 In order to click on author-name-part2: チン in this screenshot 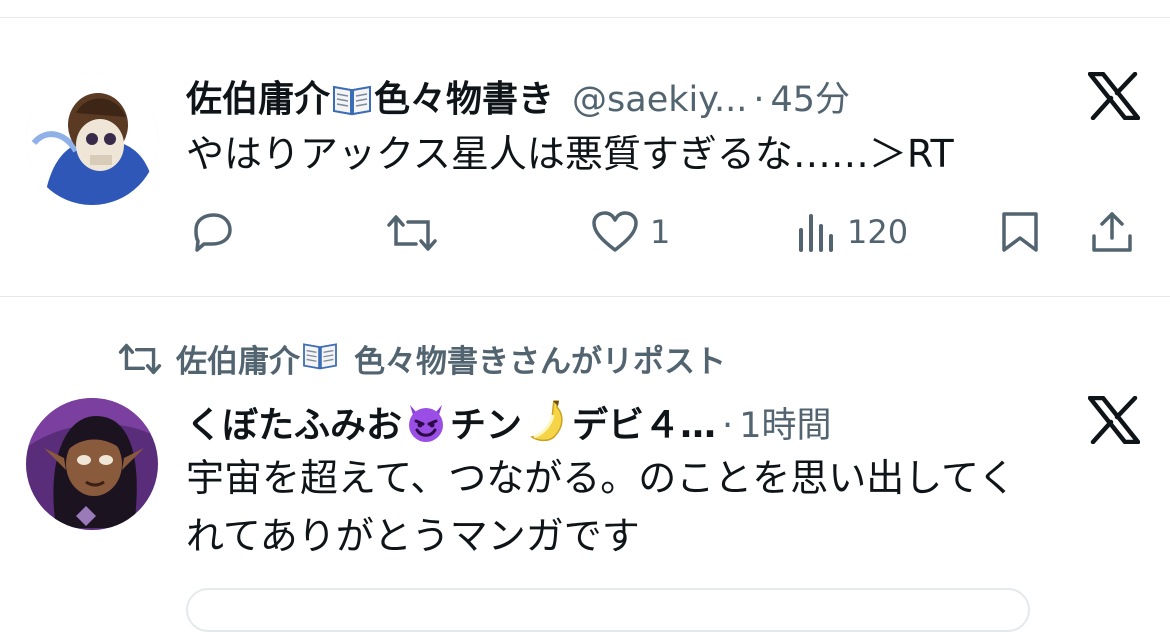, I will do `click(486, 425)`.